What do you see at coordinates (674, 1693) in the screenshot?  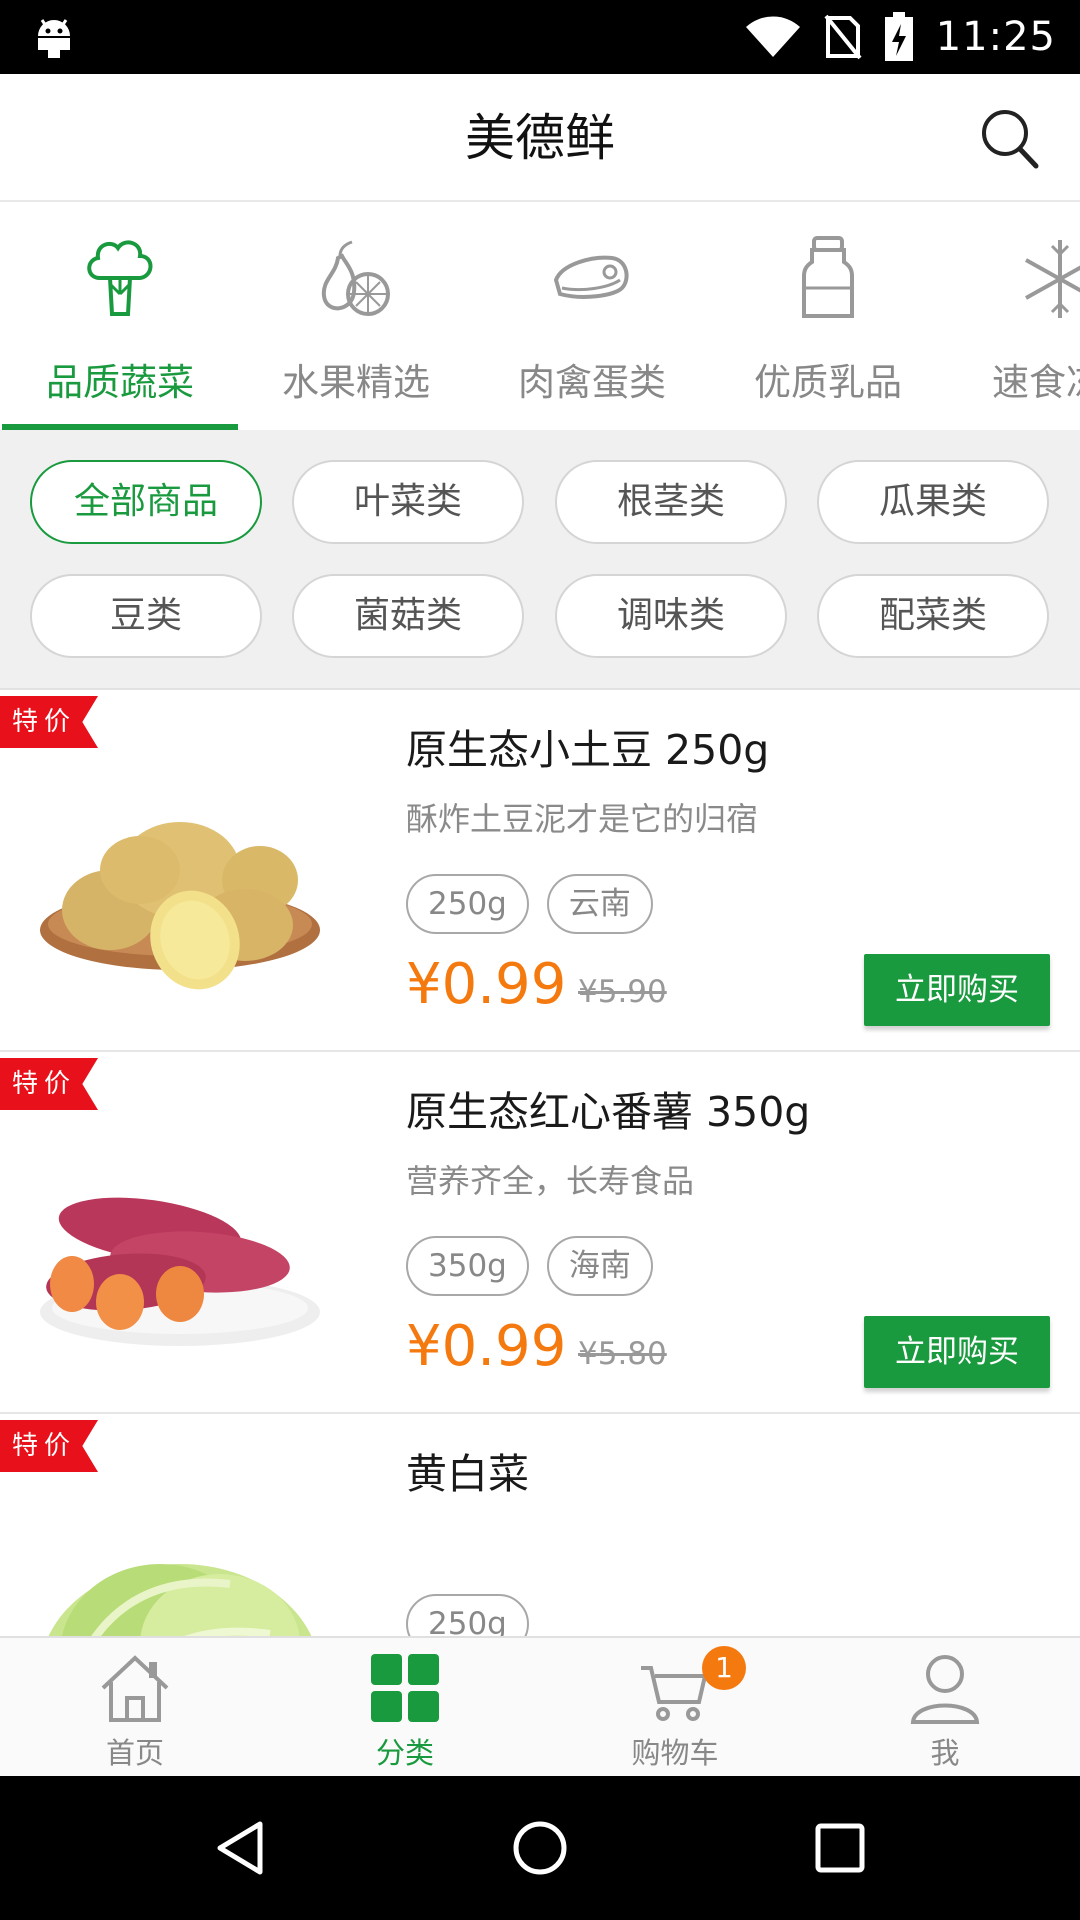 I see `cart-icon` at bounding box center [674, 1693].